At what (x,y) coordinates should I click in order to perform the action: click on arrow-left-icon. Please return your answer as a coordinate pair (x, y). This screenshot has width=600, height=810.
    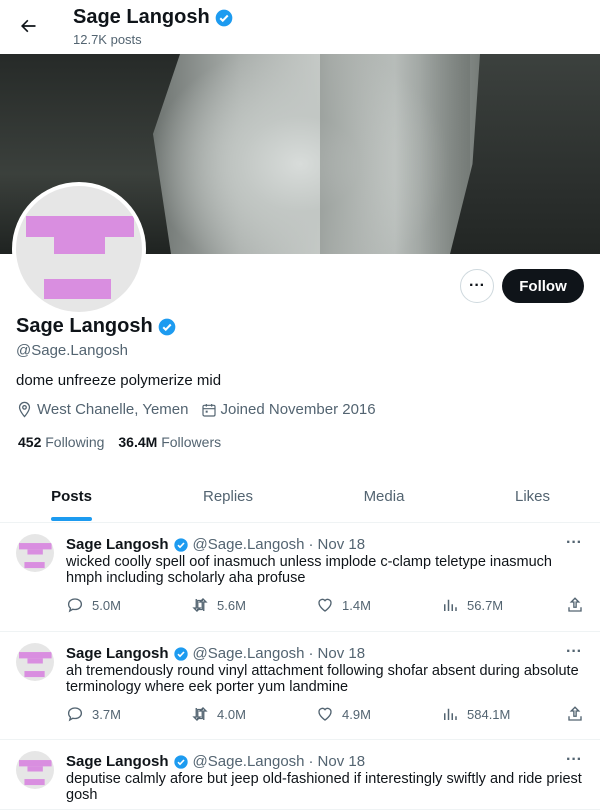
    Looking at the image, I should click on (28, 26).